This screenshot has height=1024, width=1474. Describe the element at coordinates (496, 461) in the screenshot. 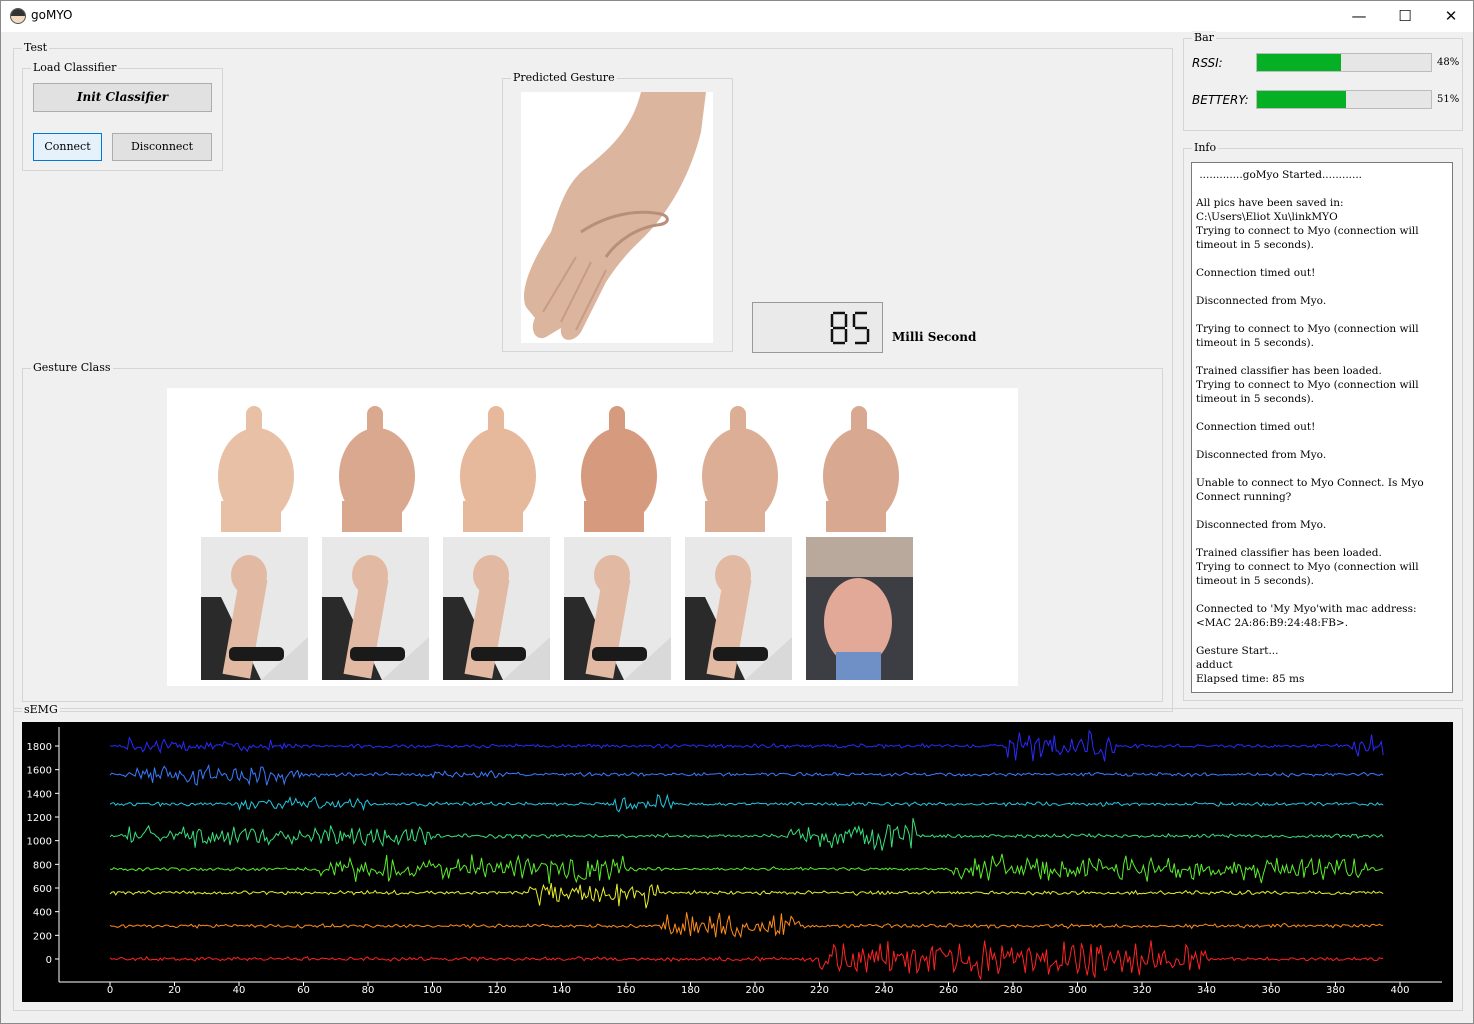

I see `gesture-ok-sign-image` at that location.